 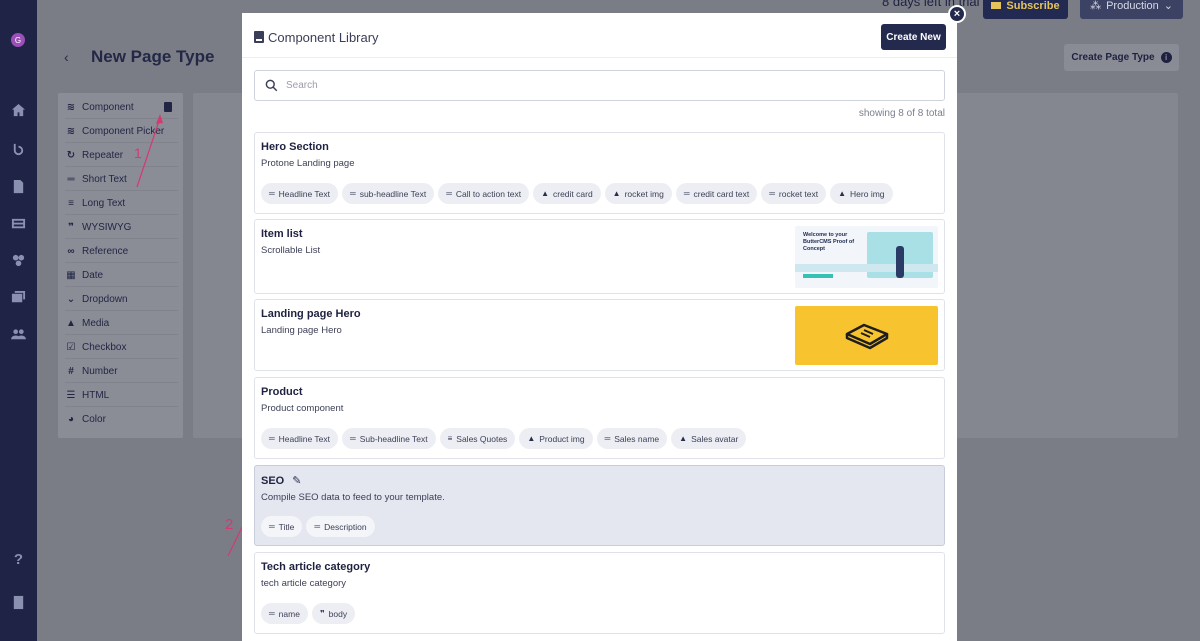 I want to click on close-modal-button: ×, so click(x=957, y=14).